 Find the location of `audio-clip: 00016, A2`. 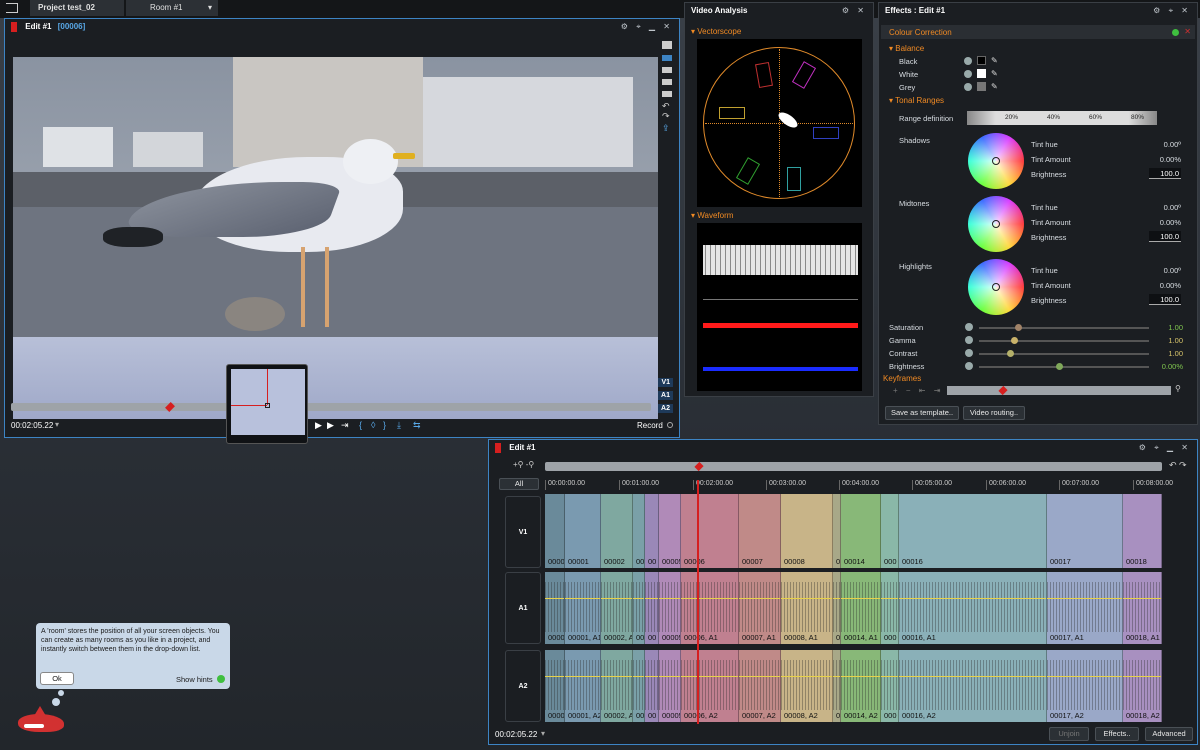

audio-clip: 00016, A2 is located at coordinates (973, 686).